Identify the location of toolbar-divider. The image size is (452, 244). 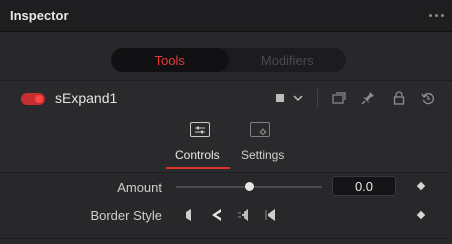
(317, 98).